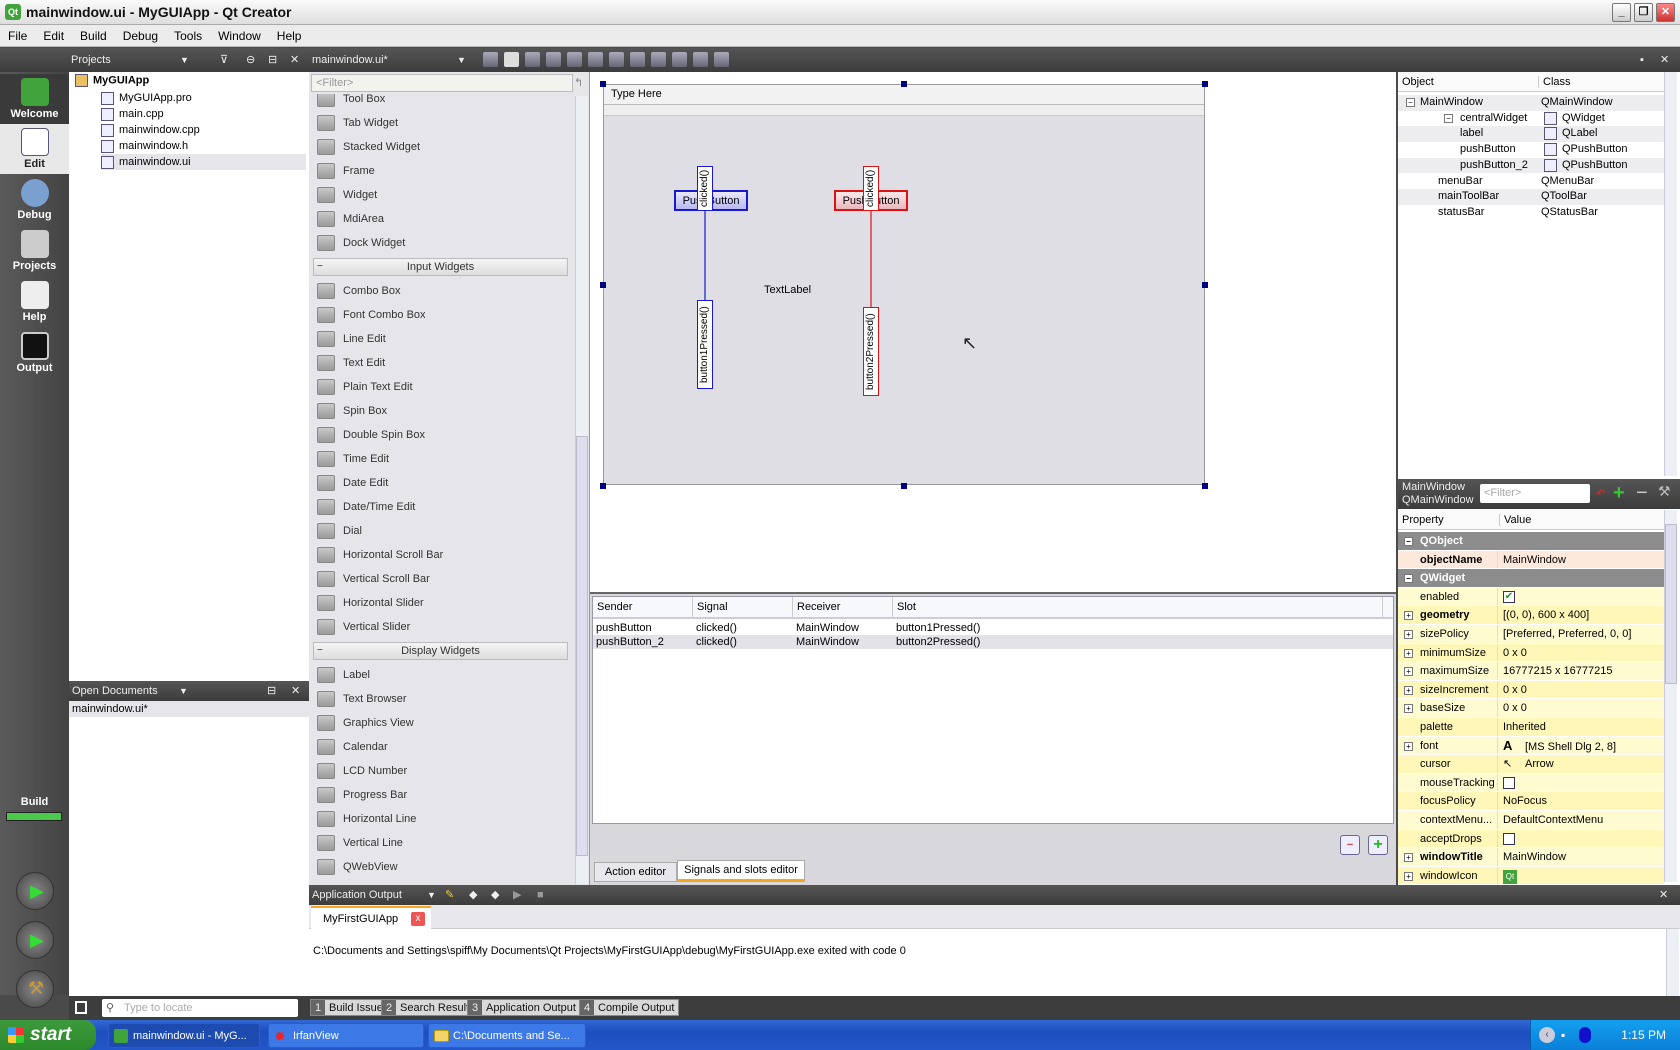 The image size is (1680, 1050). Describe the element at coordinates (843, 607) in the screenshot. I see `column-header-receiver: Receiver` at that location.